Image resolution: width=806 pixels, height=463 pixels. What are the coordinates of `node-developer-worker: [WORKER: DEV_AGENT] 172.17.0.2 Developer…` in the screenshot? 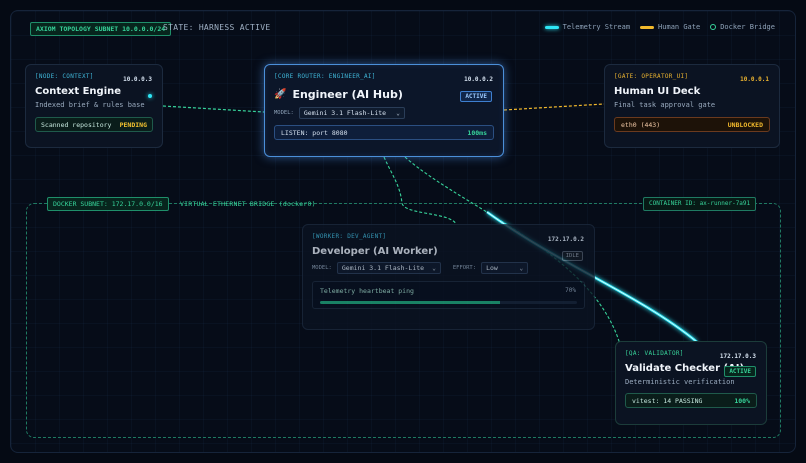 It's located at (448, 277).